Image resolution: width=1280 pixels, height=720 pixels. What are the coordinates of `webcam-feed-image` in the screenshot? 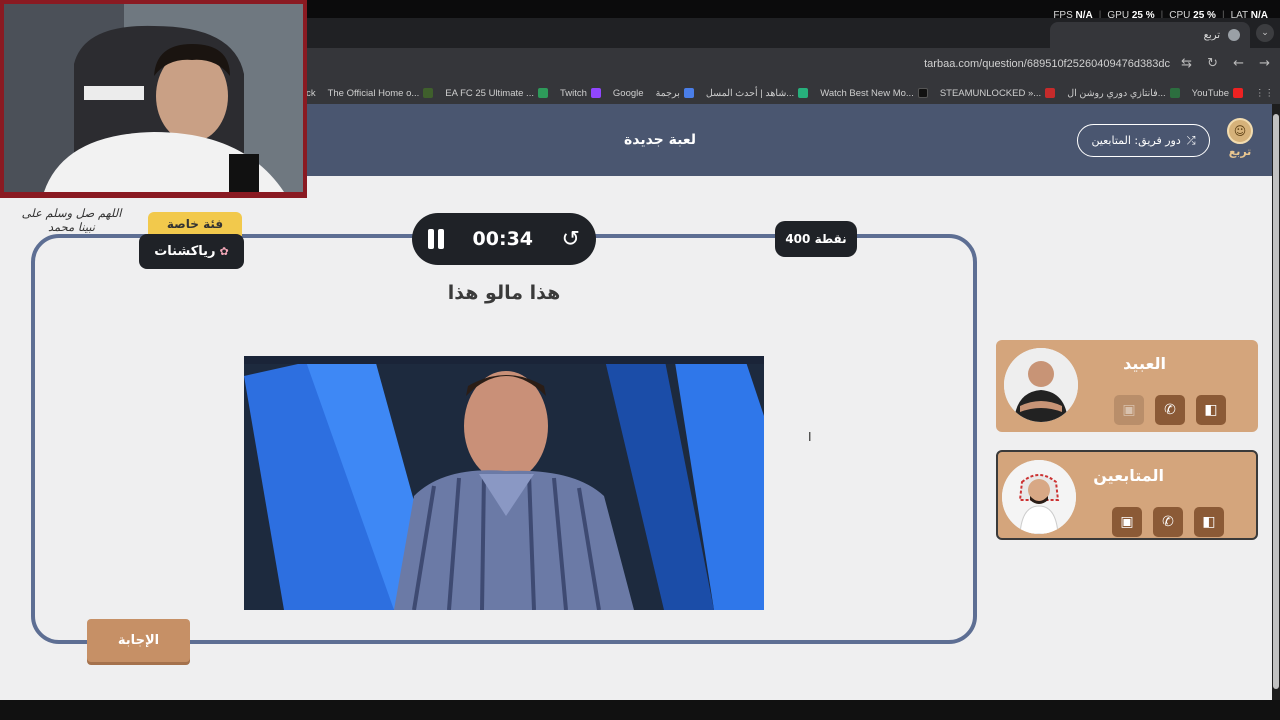 It's located at (153, 98).